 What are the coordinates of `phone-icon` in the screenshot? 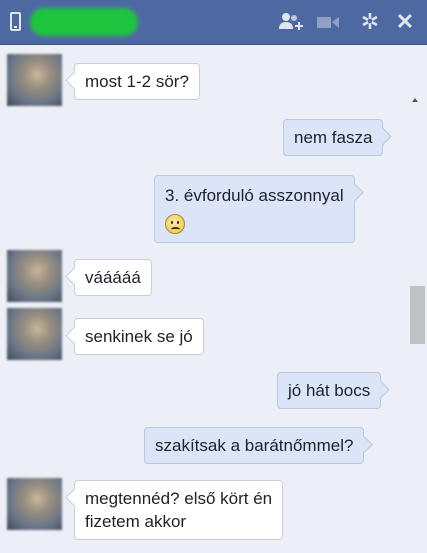 It's located at (15, 21).